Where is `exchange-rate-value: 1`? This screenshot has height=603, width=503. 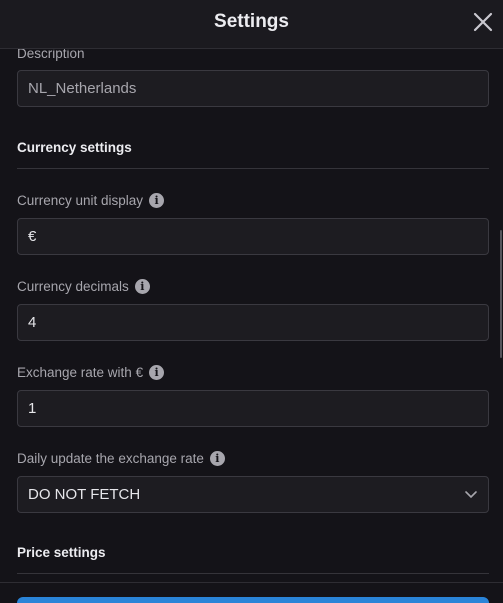 exchange-rate-value: 1 is located at coordinates (32, 408).